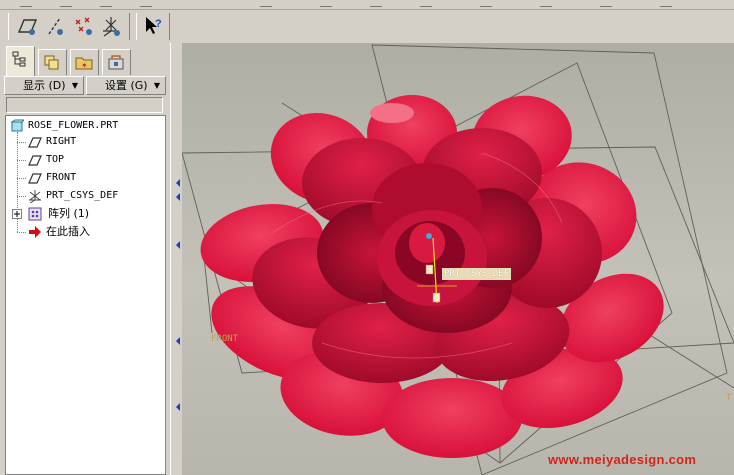 Image resolution: width=734 pixels, height=475 pixels. Describe the element at coordinates (61, 177) in the screenshot. I see `tree-item-label: FRONT` at that location.